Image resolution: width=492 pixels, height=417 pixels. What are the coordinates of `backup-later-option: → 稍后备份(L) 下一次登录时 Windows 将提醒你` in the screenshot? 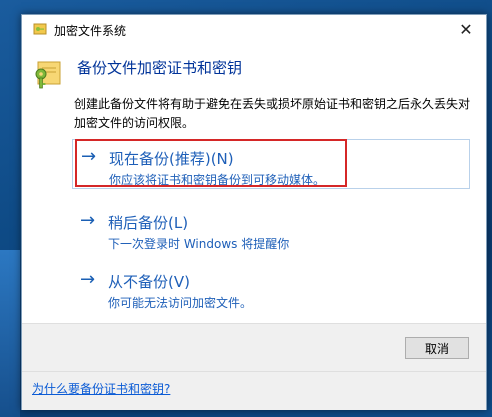 It's located at (271, 229).